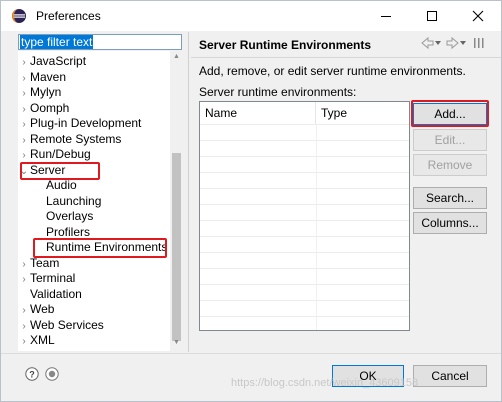 This screenshot has width=502, height=402. I want to click on tree-item: › Remote Systems, so click(69, 139).